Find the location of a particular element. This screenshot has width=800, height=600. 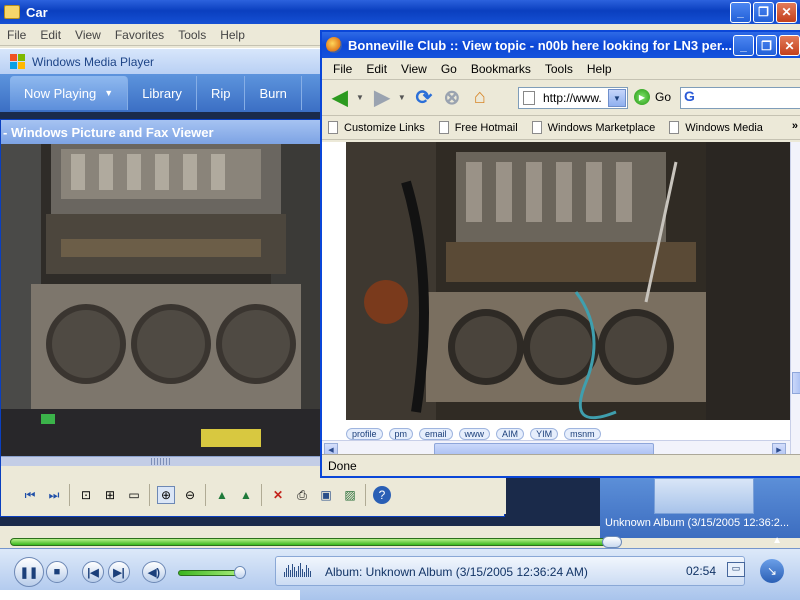

status-text: Done is located at coordinates (342, 465).